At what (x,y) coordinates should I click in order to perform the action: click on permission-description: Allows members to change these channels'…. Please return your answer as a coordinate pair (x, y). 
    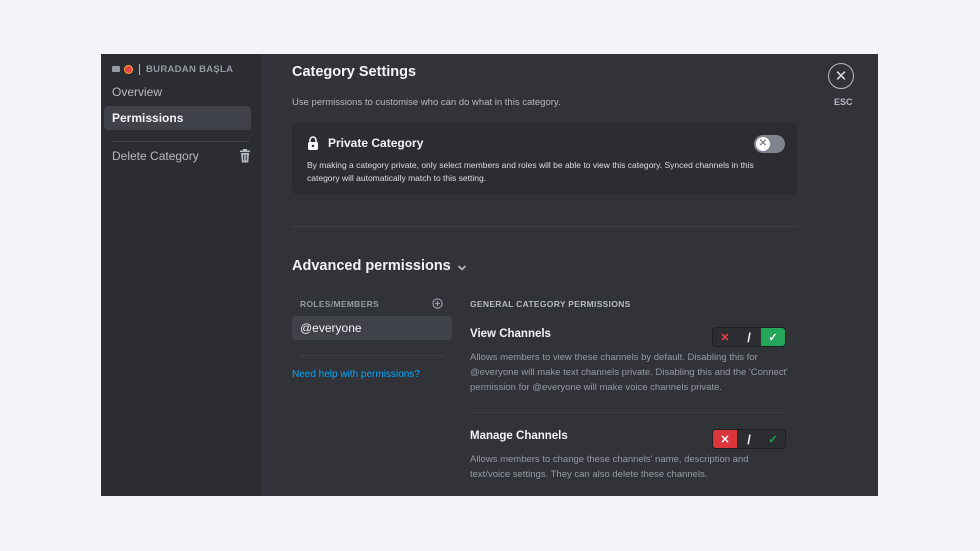
    Looking at the image, I should click on (609, 467).